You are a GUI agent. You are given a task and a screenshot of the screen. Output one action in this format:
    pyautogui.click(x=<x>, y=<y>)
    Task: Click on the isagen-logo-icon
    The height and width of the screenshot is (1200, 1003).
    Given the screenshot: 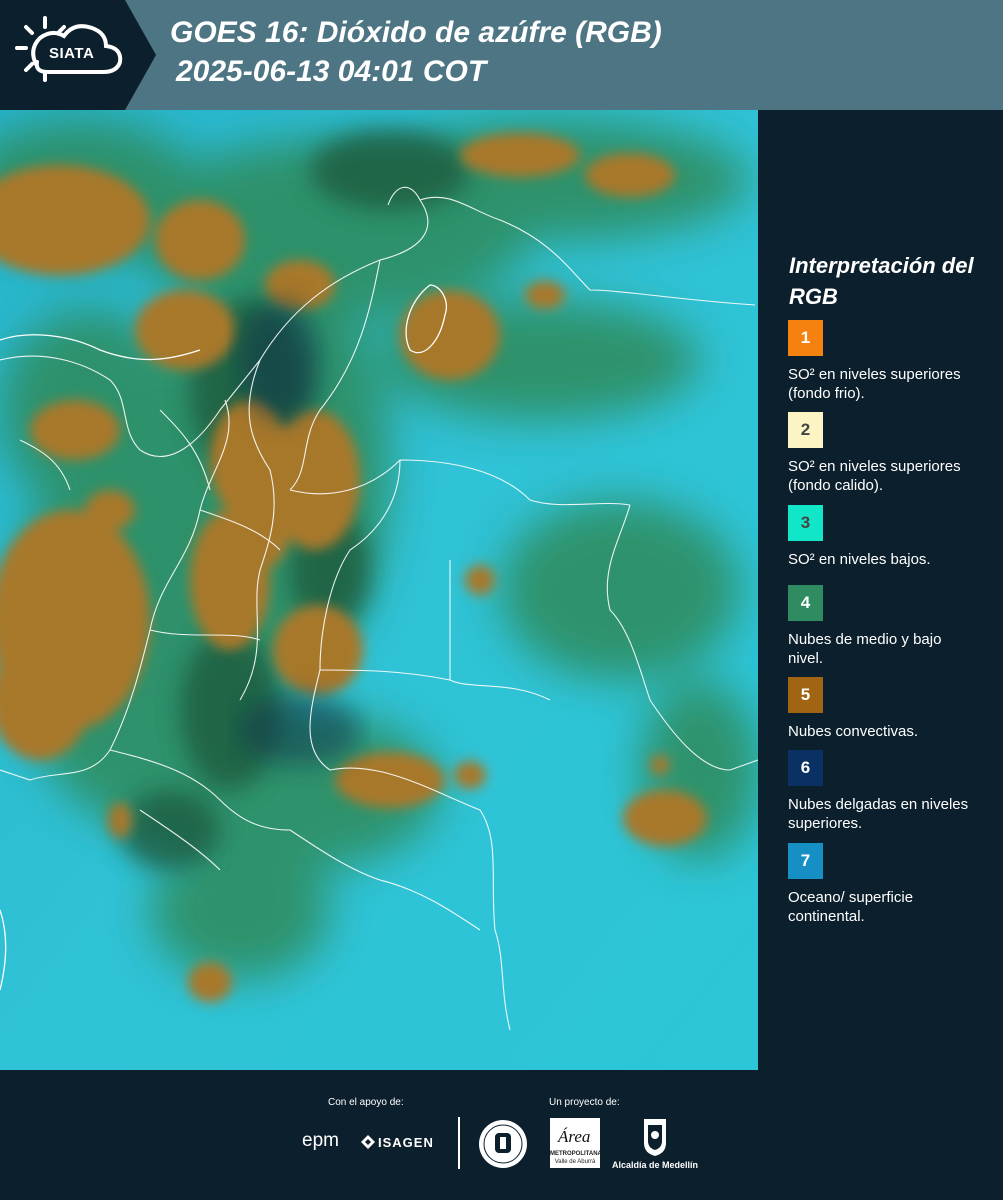 What is the action you would take?
    pyautogui.click(x=368, y=1142)
    